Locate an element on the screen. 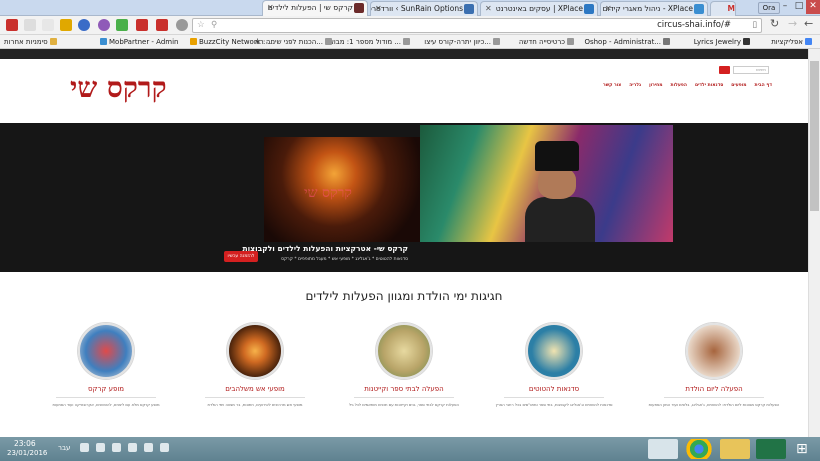  book-now-button: להזמנה עכשיו is located at coordinates (241, 256).